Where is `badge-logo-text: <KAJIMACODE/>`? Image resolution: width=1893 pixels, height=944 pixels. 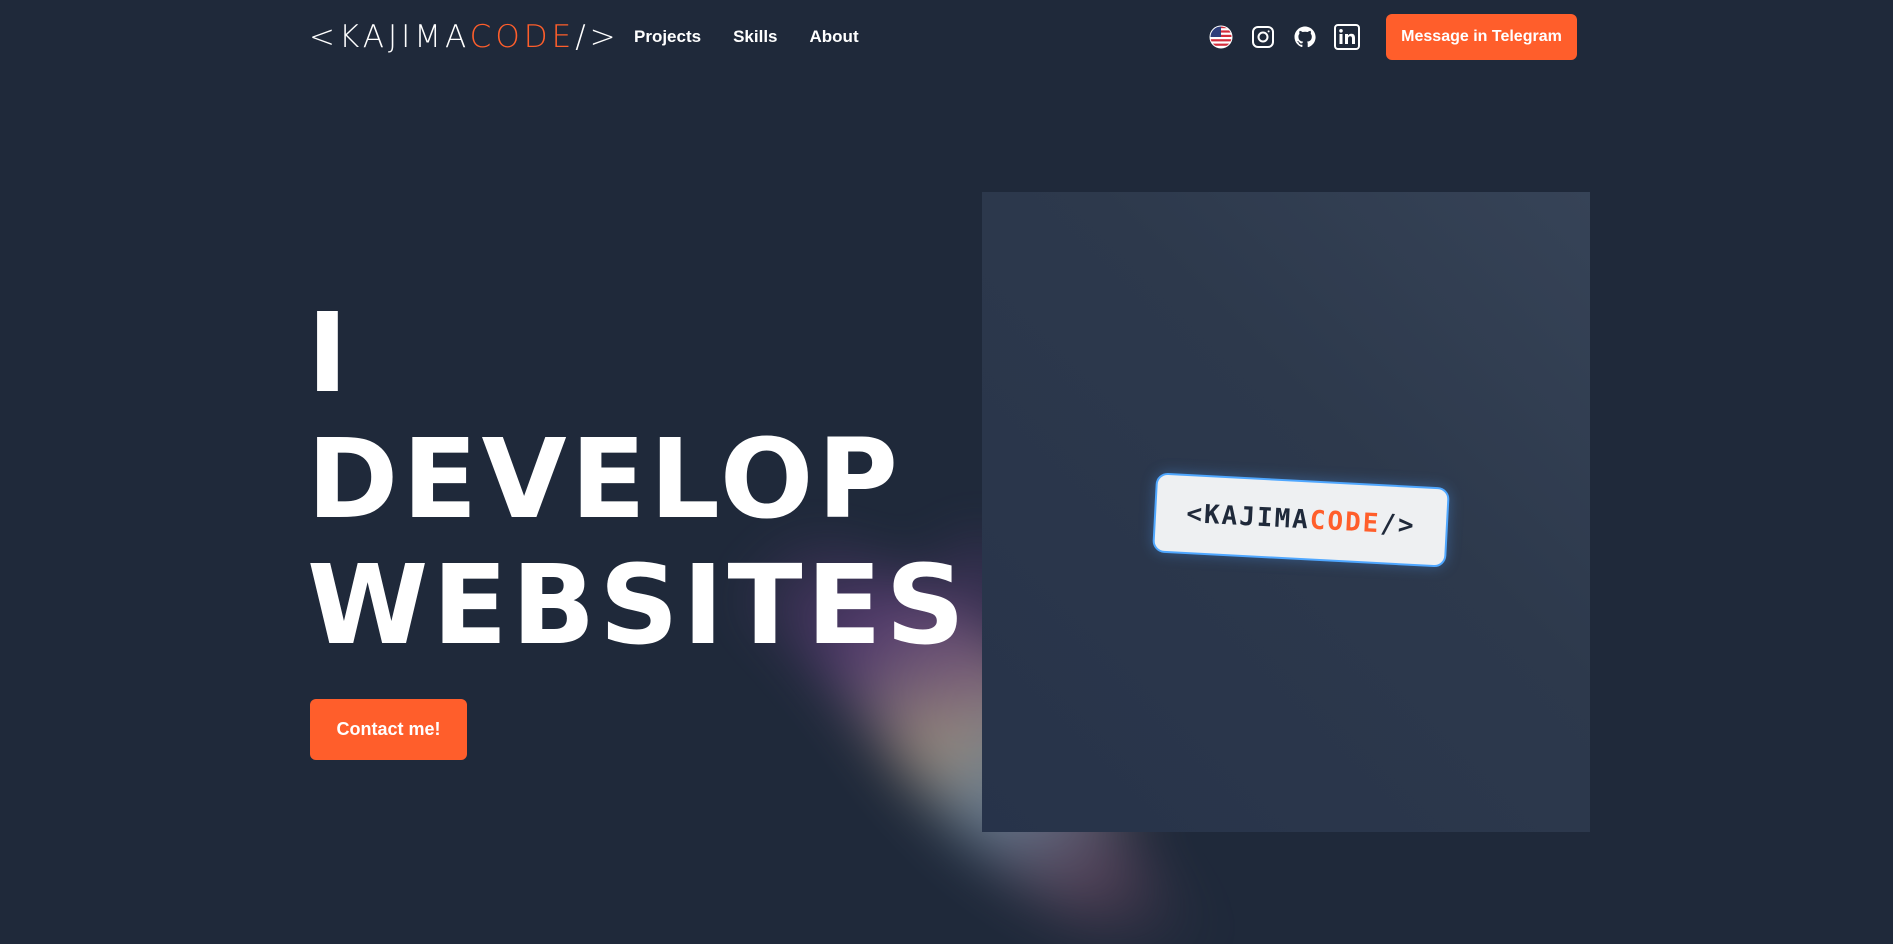
badge-logo-text: <KAJIMACODE/> is located at coordinates (1301, 520).